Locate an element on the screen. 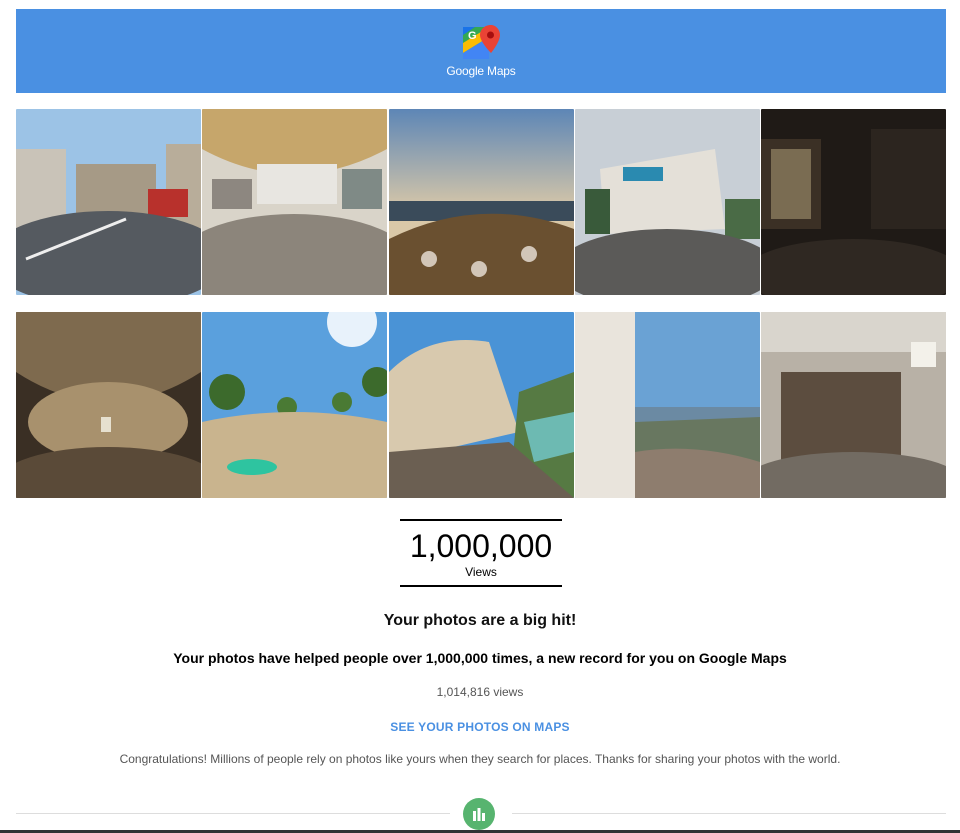  plaza-canopy-panorama-photo is located at coordinates (295, 202).